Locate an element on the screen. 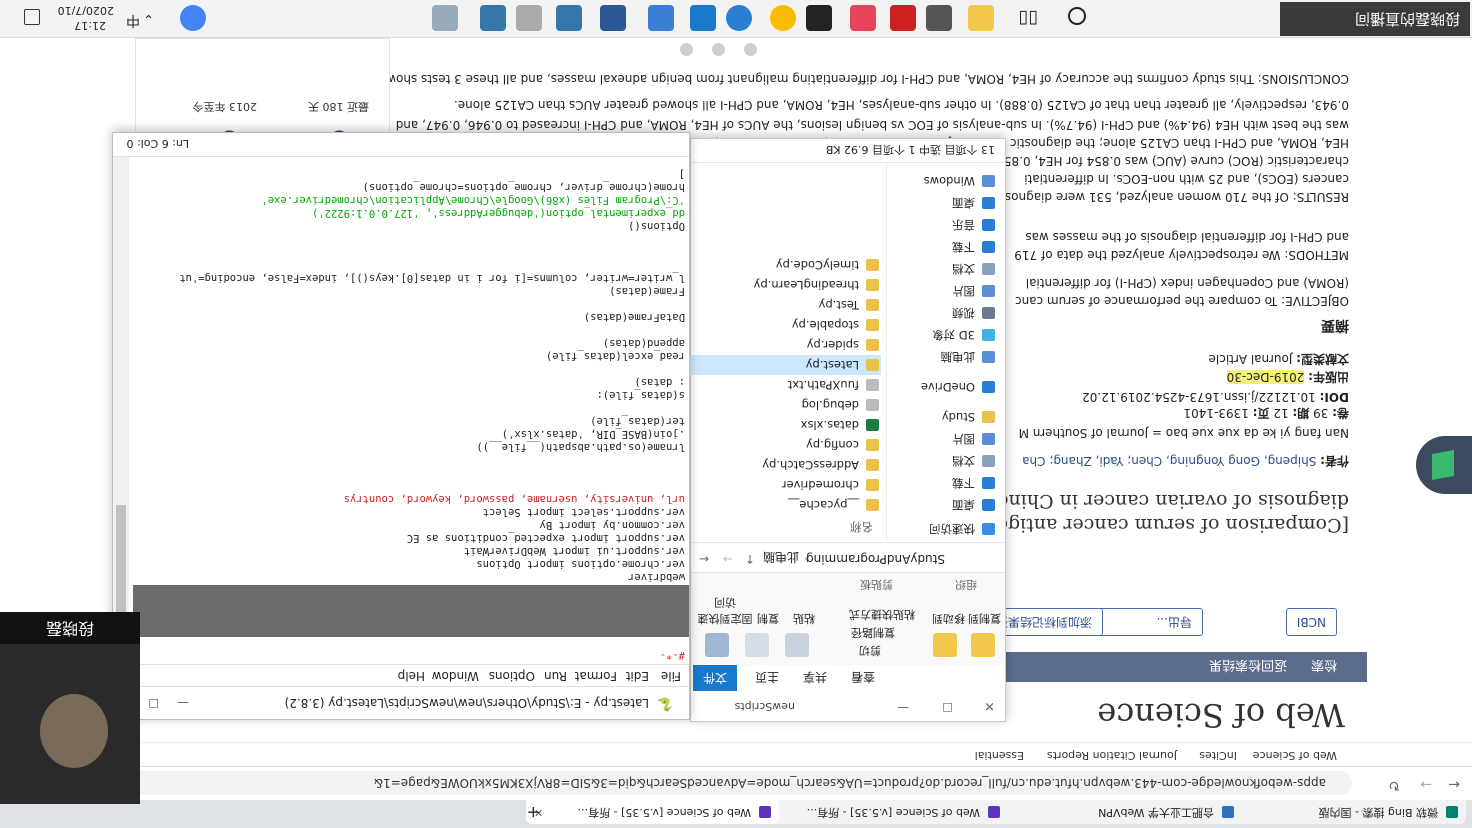 Image resolution: width=1472 pixels, height=828 pixels. bookmark-item: Essential is located at coordinates (999, 755).